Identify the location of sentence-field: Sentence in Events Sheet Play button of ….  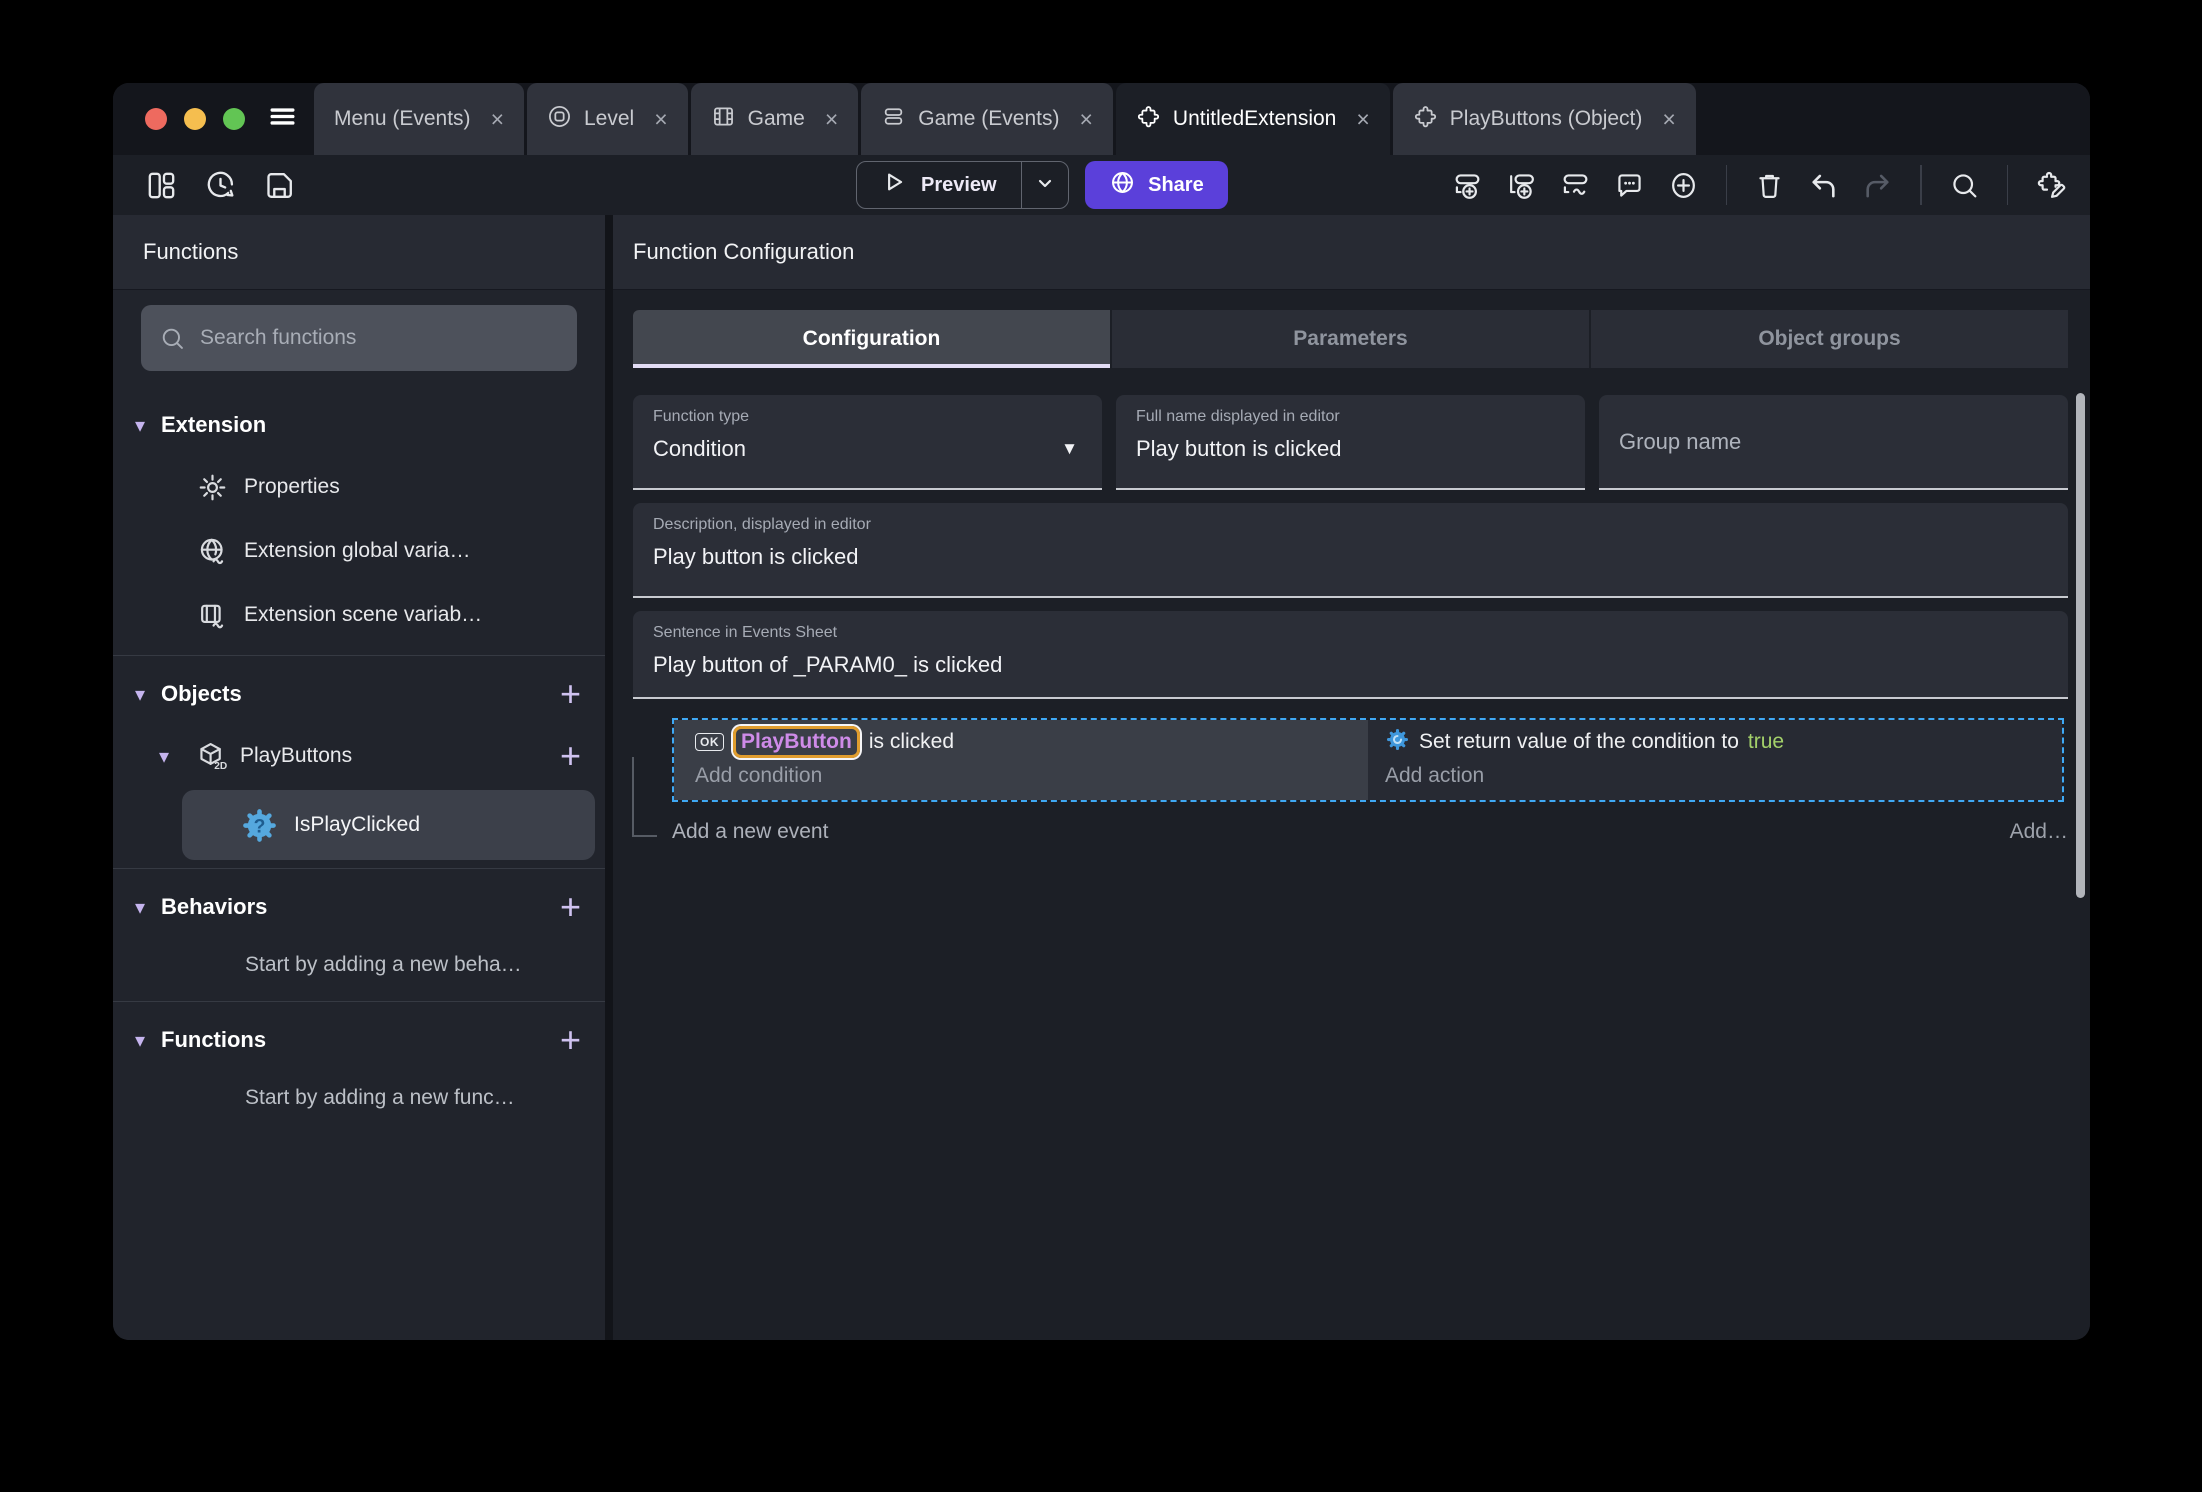
(1350, 655).